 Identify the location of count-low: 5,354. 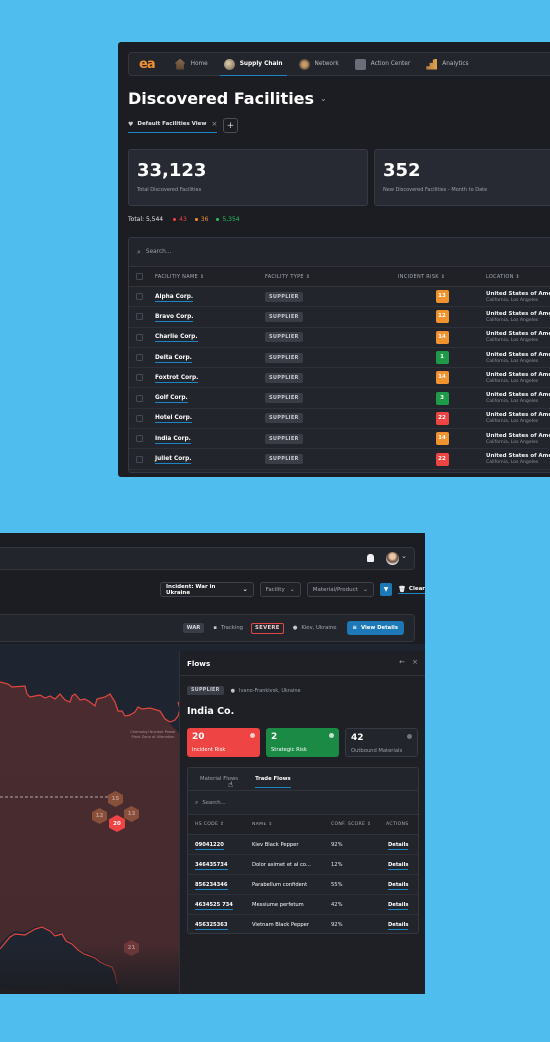
(227, 219).